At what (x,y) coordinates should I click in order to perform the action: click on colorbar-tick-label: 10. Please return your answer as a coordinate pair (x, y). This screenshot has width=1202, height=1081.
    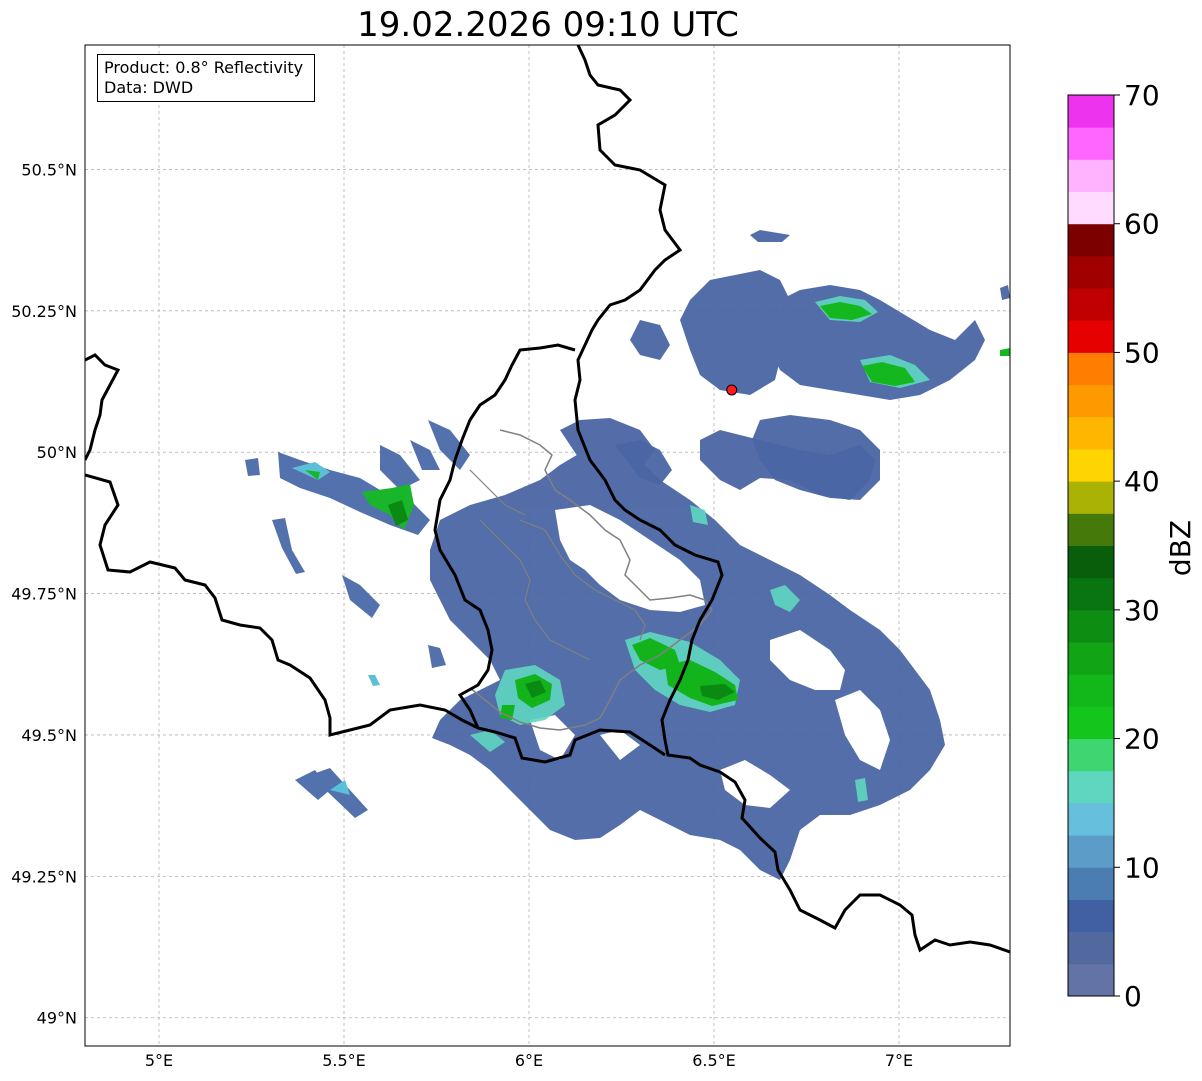
    Looking at the image, I should click on (1142, 867).